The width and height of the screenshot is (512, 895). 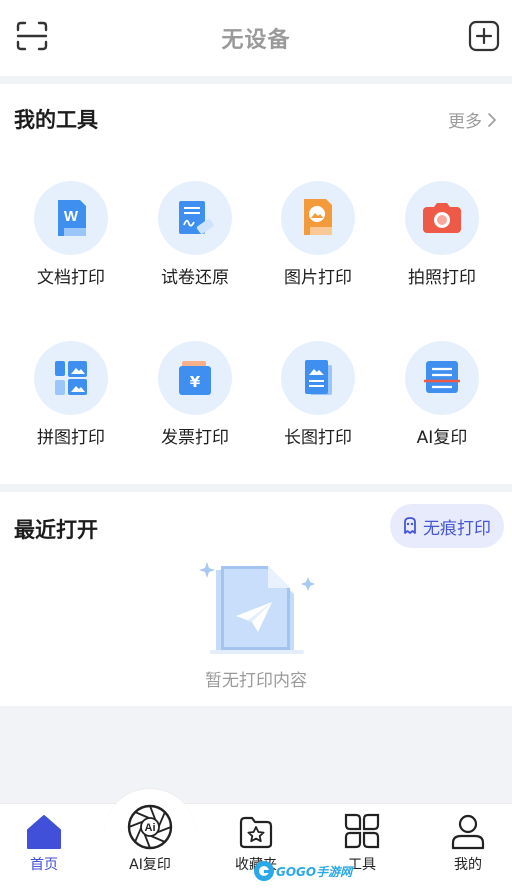 I want to click on tool-invoice-print: ¥ 发票打印, so click(x=195, y=394).